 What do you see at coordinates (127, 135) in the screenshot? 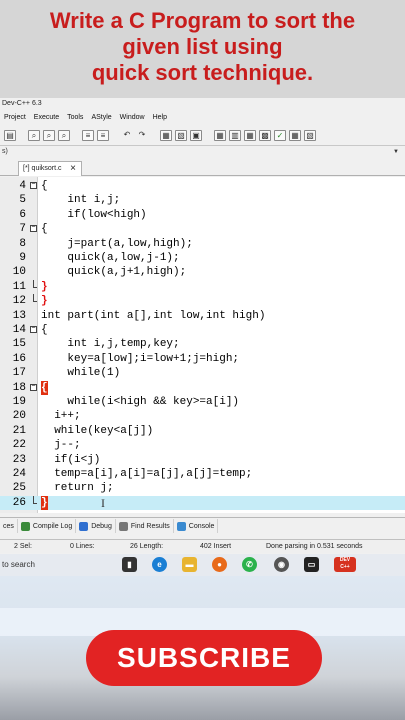
I see `undo-icon: ↶` at bounding box center [127, 135].